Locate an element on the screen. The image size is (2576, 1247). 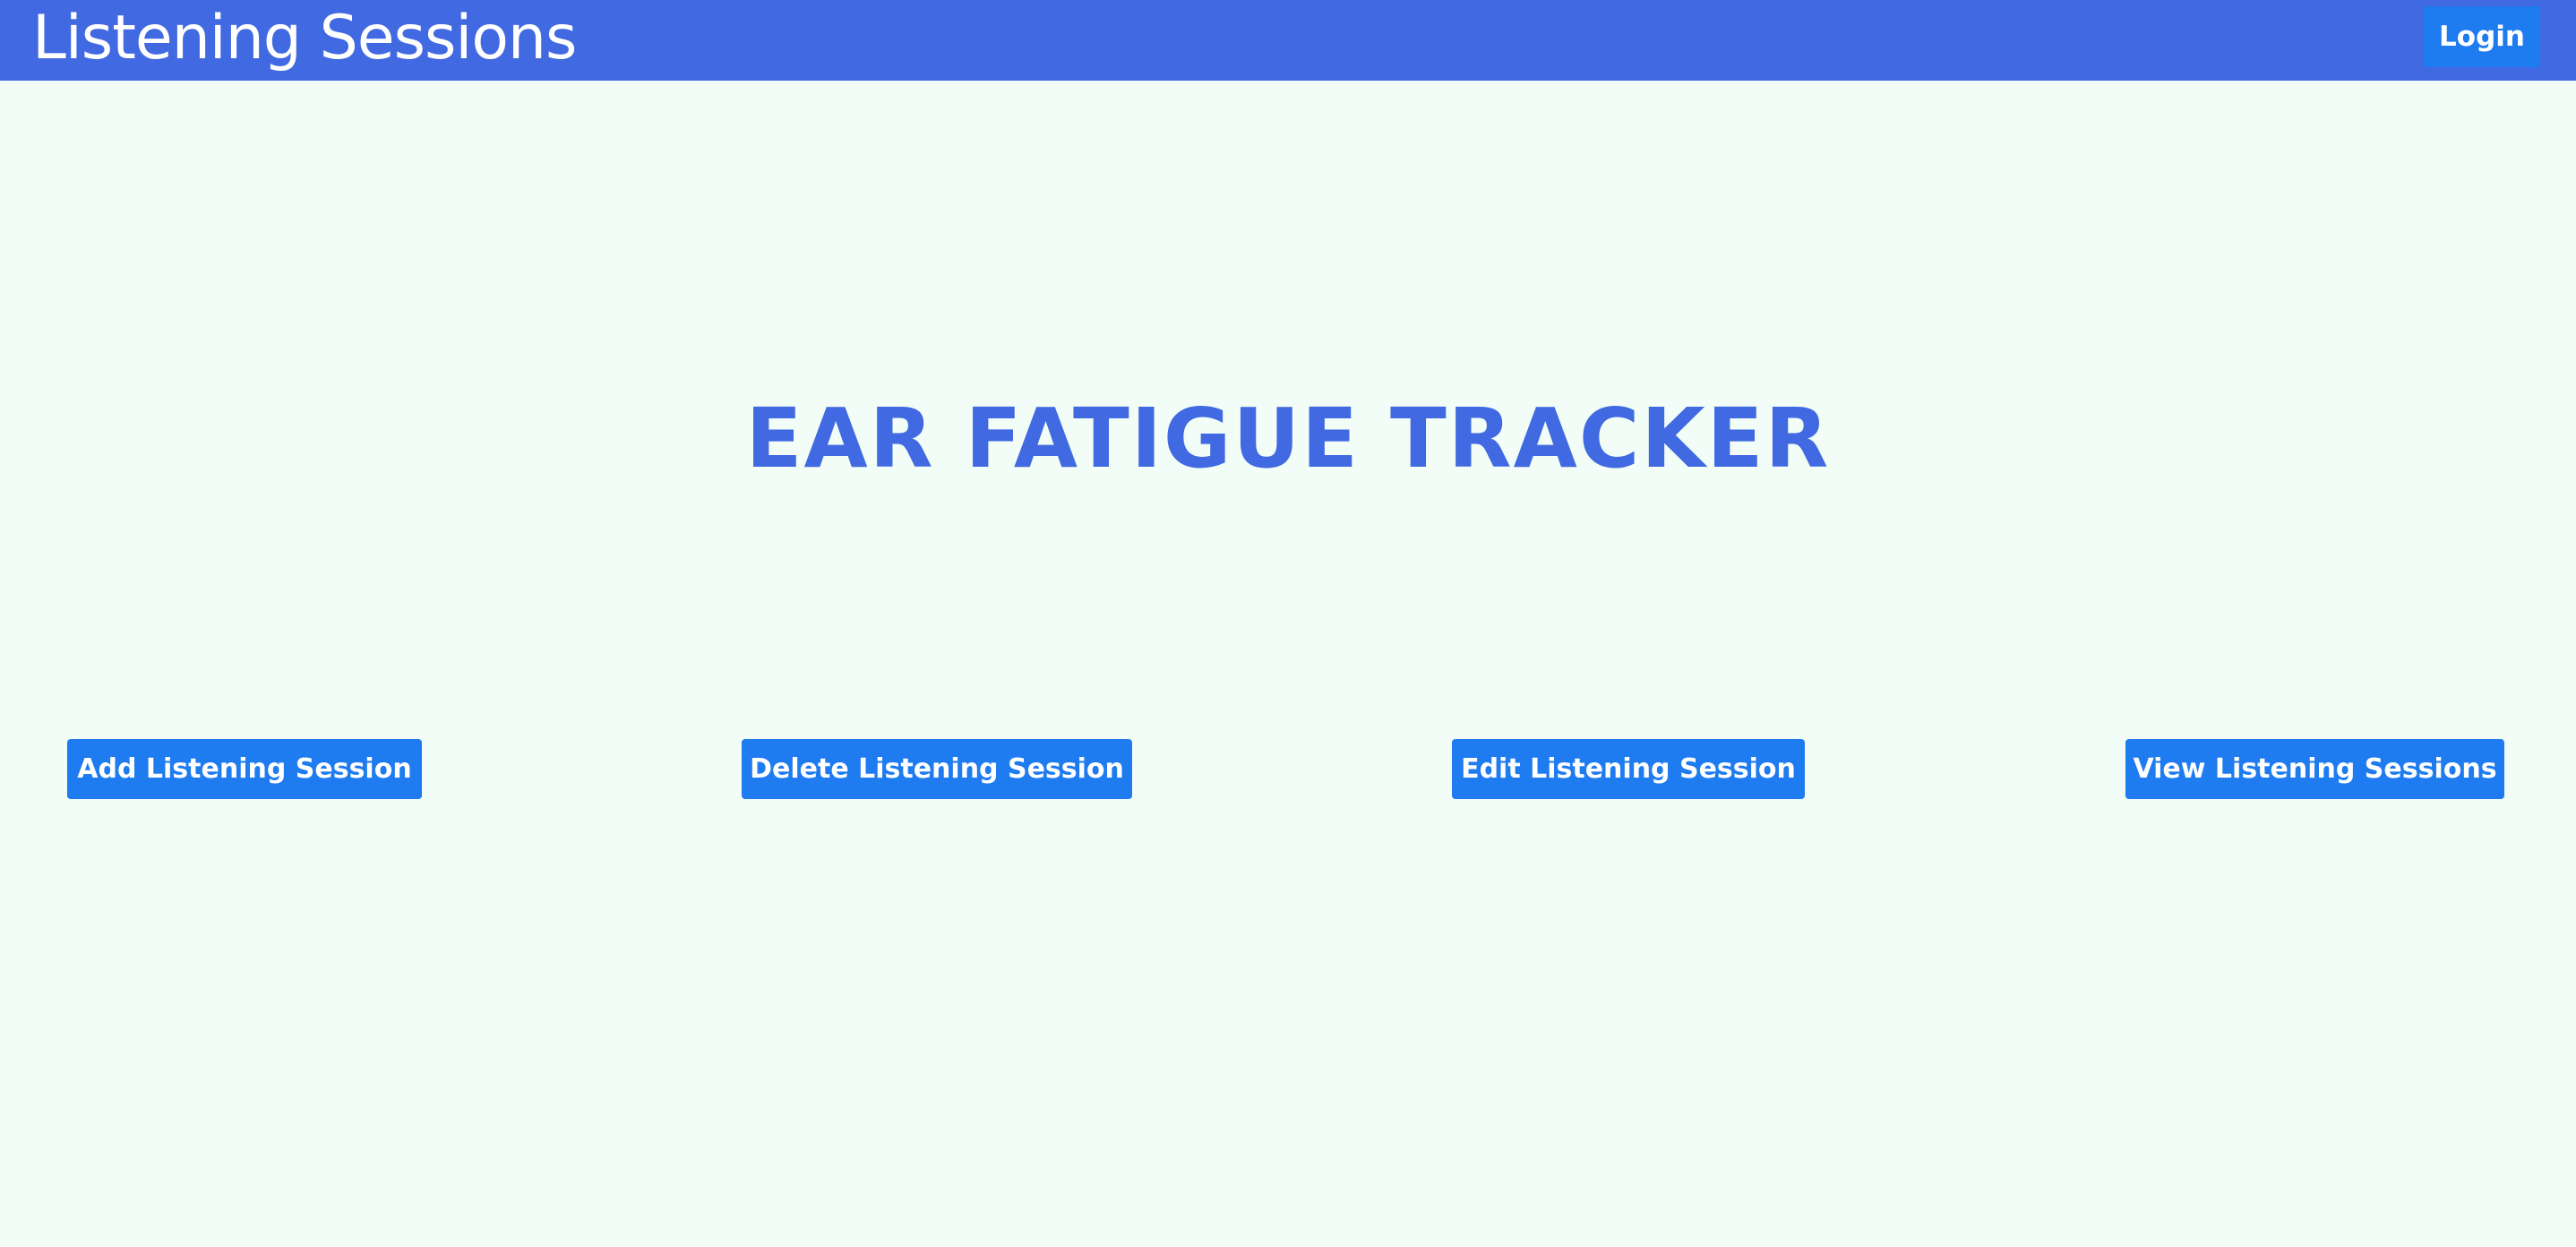
view-listening-sessions-button: View Listening Sessions is located at coordinates (2314, 769).